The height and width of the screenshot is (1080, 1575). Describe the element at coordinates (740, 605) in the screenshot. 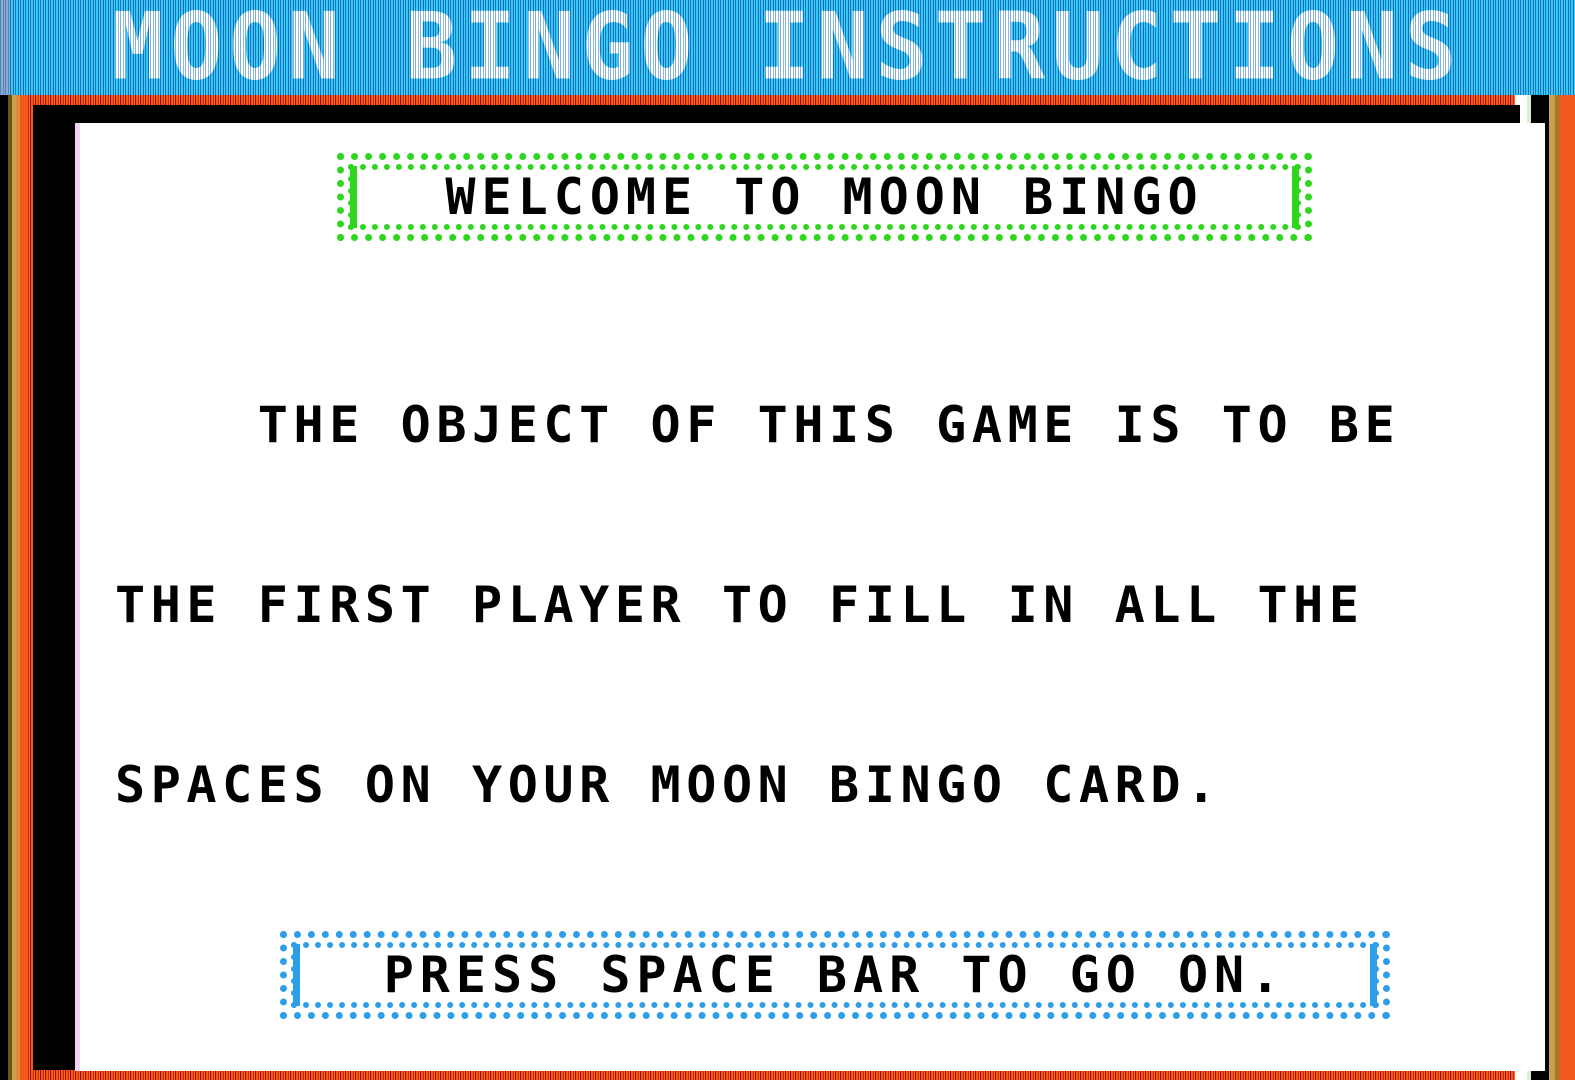

I see `text-line: THE FIRST PLAYER TO FILL IN ALL THE` at that location.